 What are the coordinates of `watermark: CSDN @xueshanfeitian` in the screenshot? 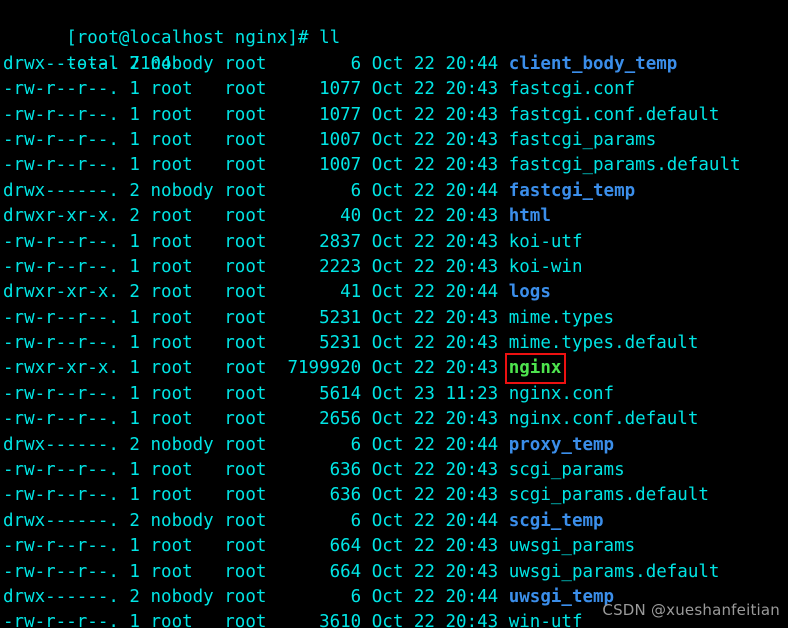 It's located at (691, 609).